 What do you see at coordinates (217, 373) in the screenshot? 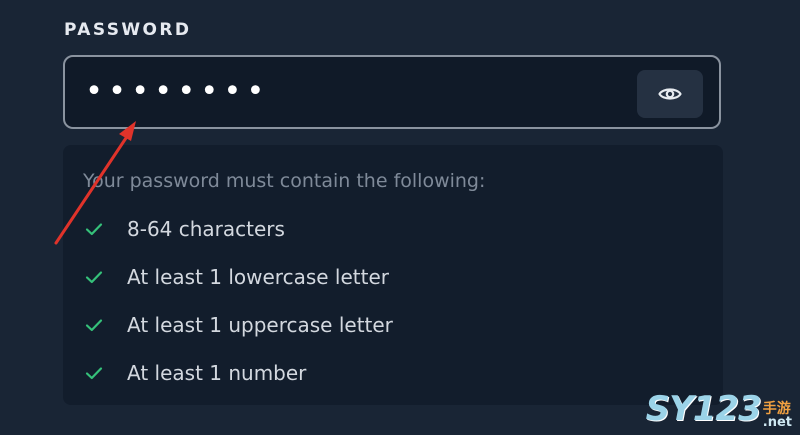
I see `requirement-label: At least 1 number` at bounding box center [217, 373].